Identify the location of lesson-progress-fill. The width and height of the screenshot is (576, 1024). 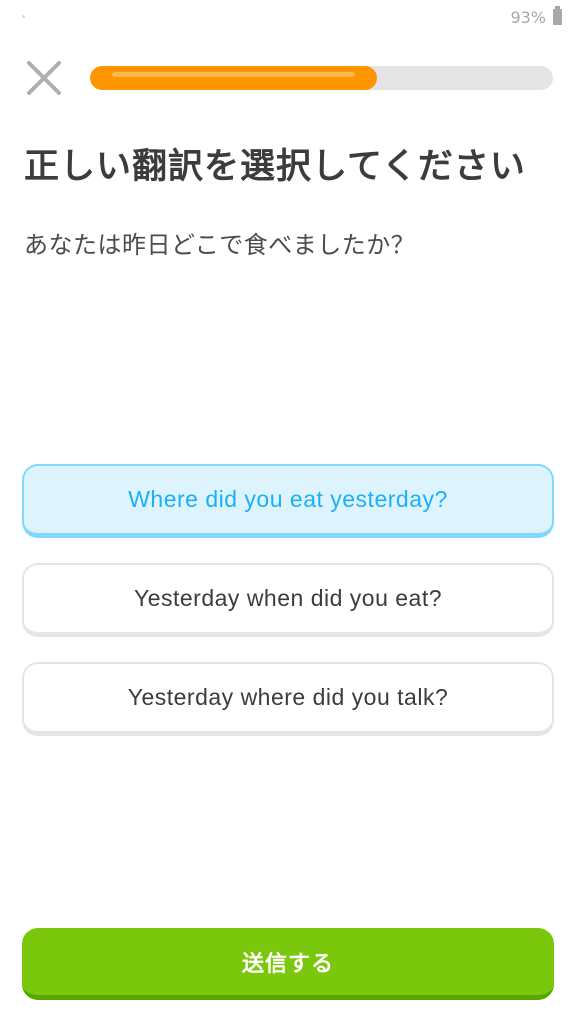
(234, 78).